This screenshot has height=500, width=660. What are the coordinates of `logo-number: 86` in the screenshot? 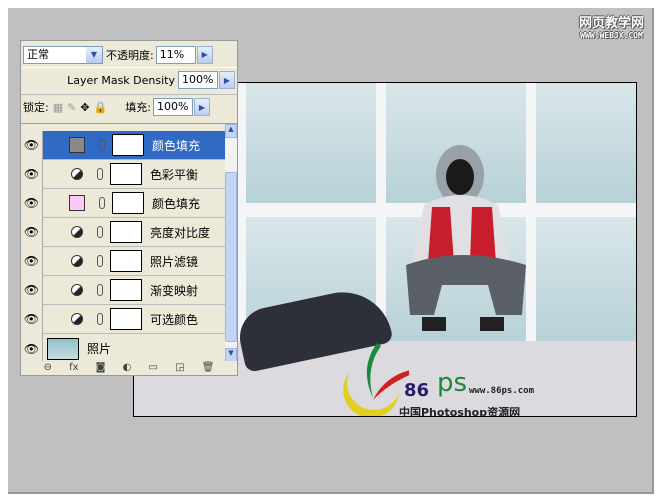 It's located at (417, 390).